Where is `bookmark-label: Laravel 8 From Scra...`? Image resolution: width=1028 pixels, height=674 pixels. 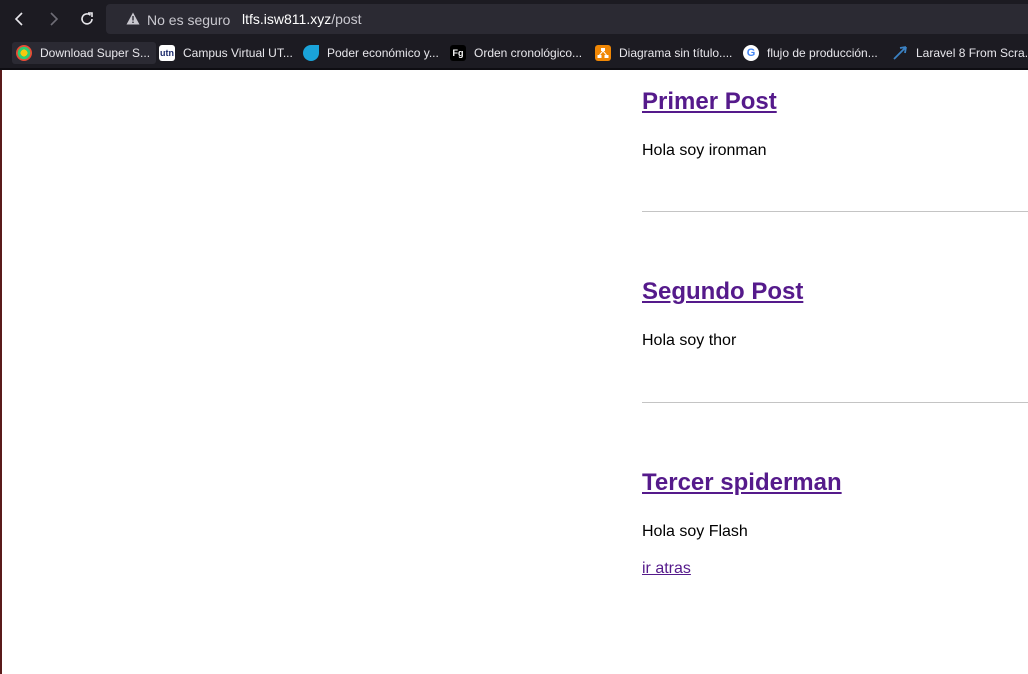 bookmark-label: Laravel 8 From Scra... is located at coordinates (972, 53).